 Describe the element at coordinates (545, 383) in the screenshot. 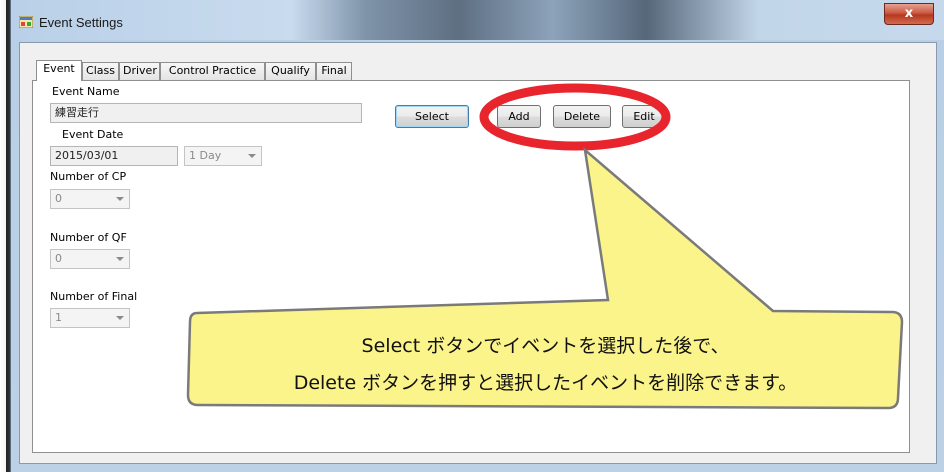

I see `callout-line-2: Delete ボタンを押すと選択したイベントを削除できます。` at that location.